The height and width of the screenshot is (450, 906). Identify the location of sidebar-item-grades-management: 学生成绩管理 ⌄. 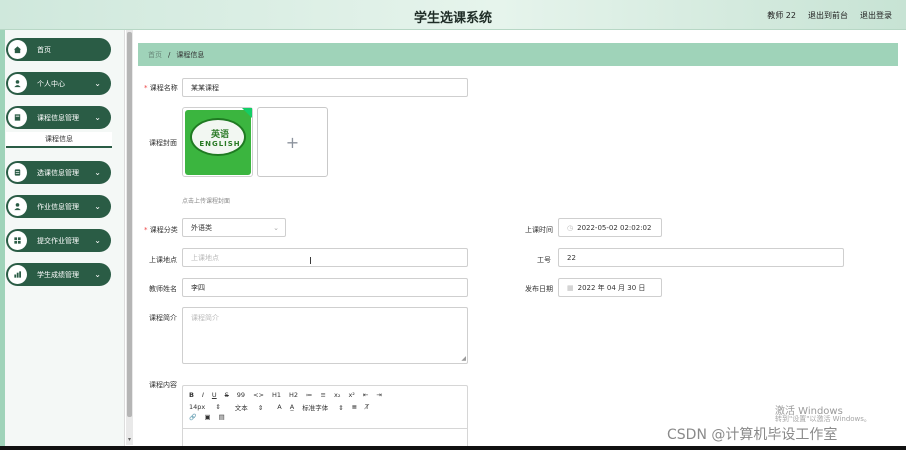
(58, 274).